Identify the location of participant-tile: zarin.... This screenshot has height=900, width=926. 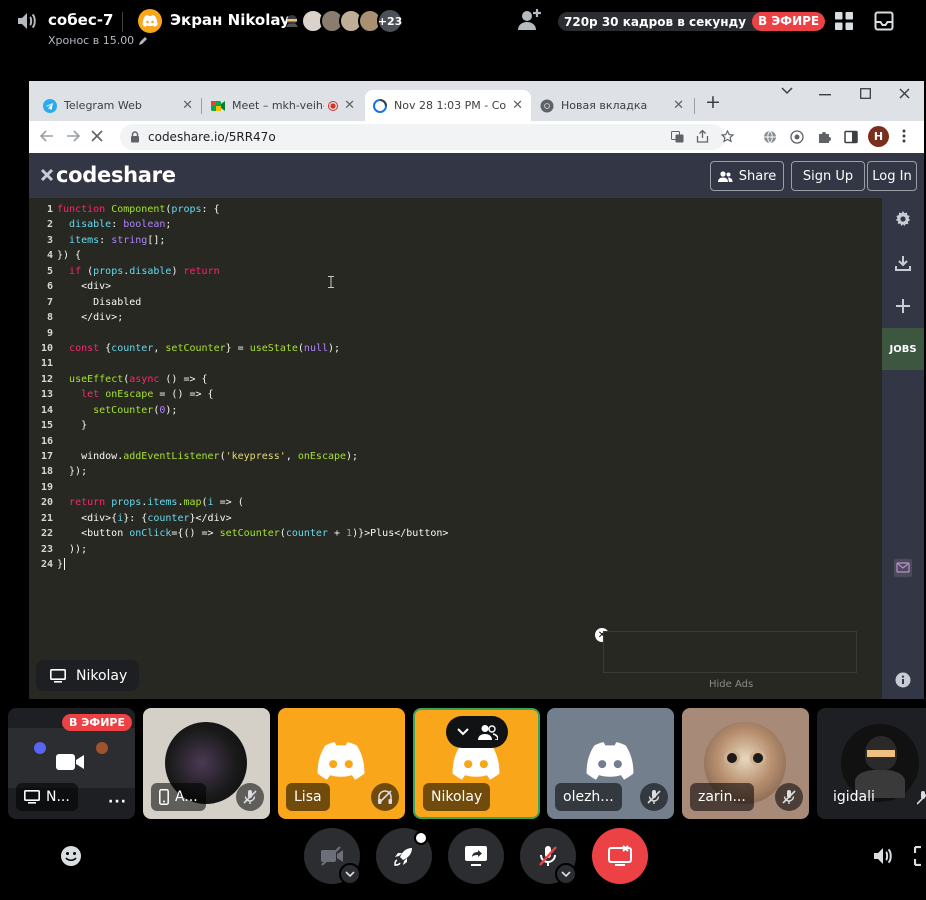
(745, 763).